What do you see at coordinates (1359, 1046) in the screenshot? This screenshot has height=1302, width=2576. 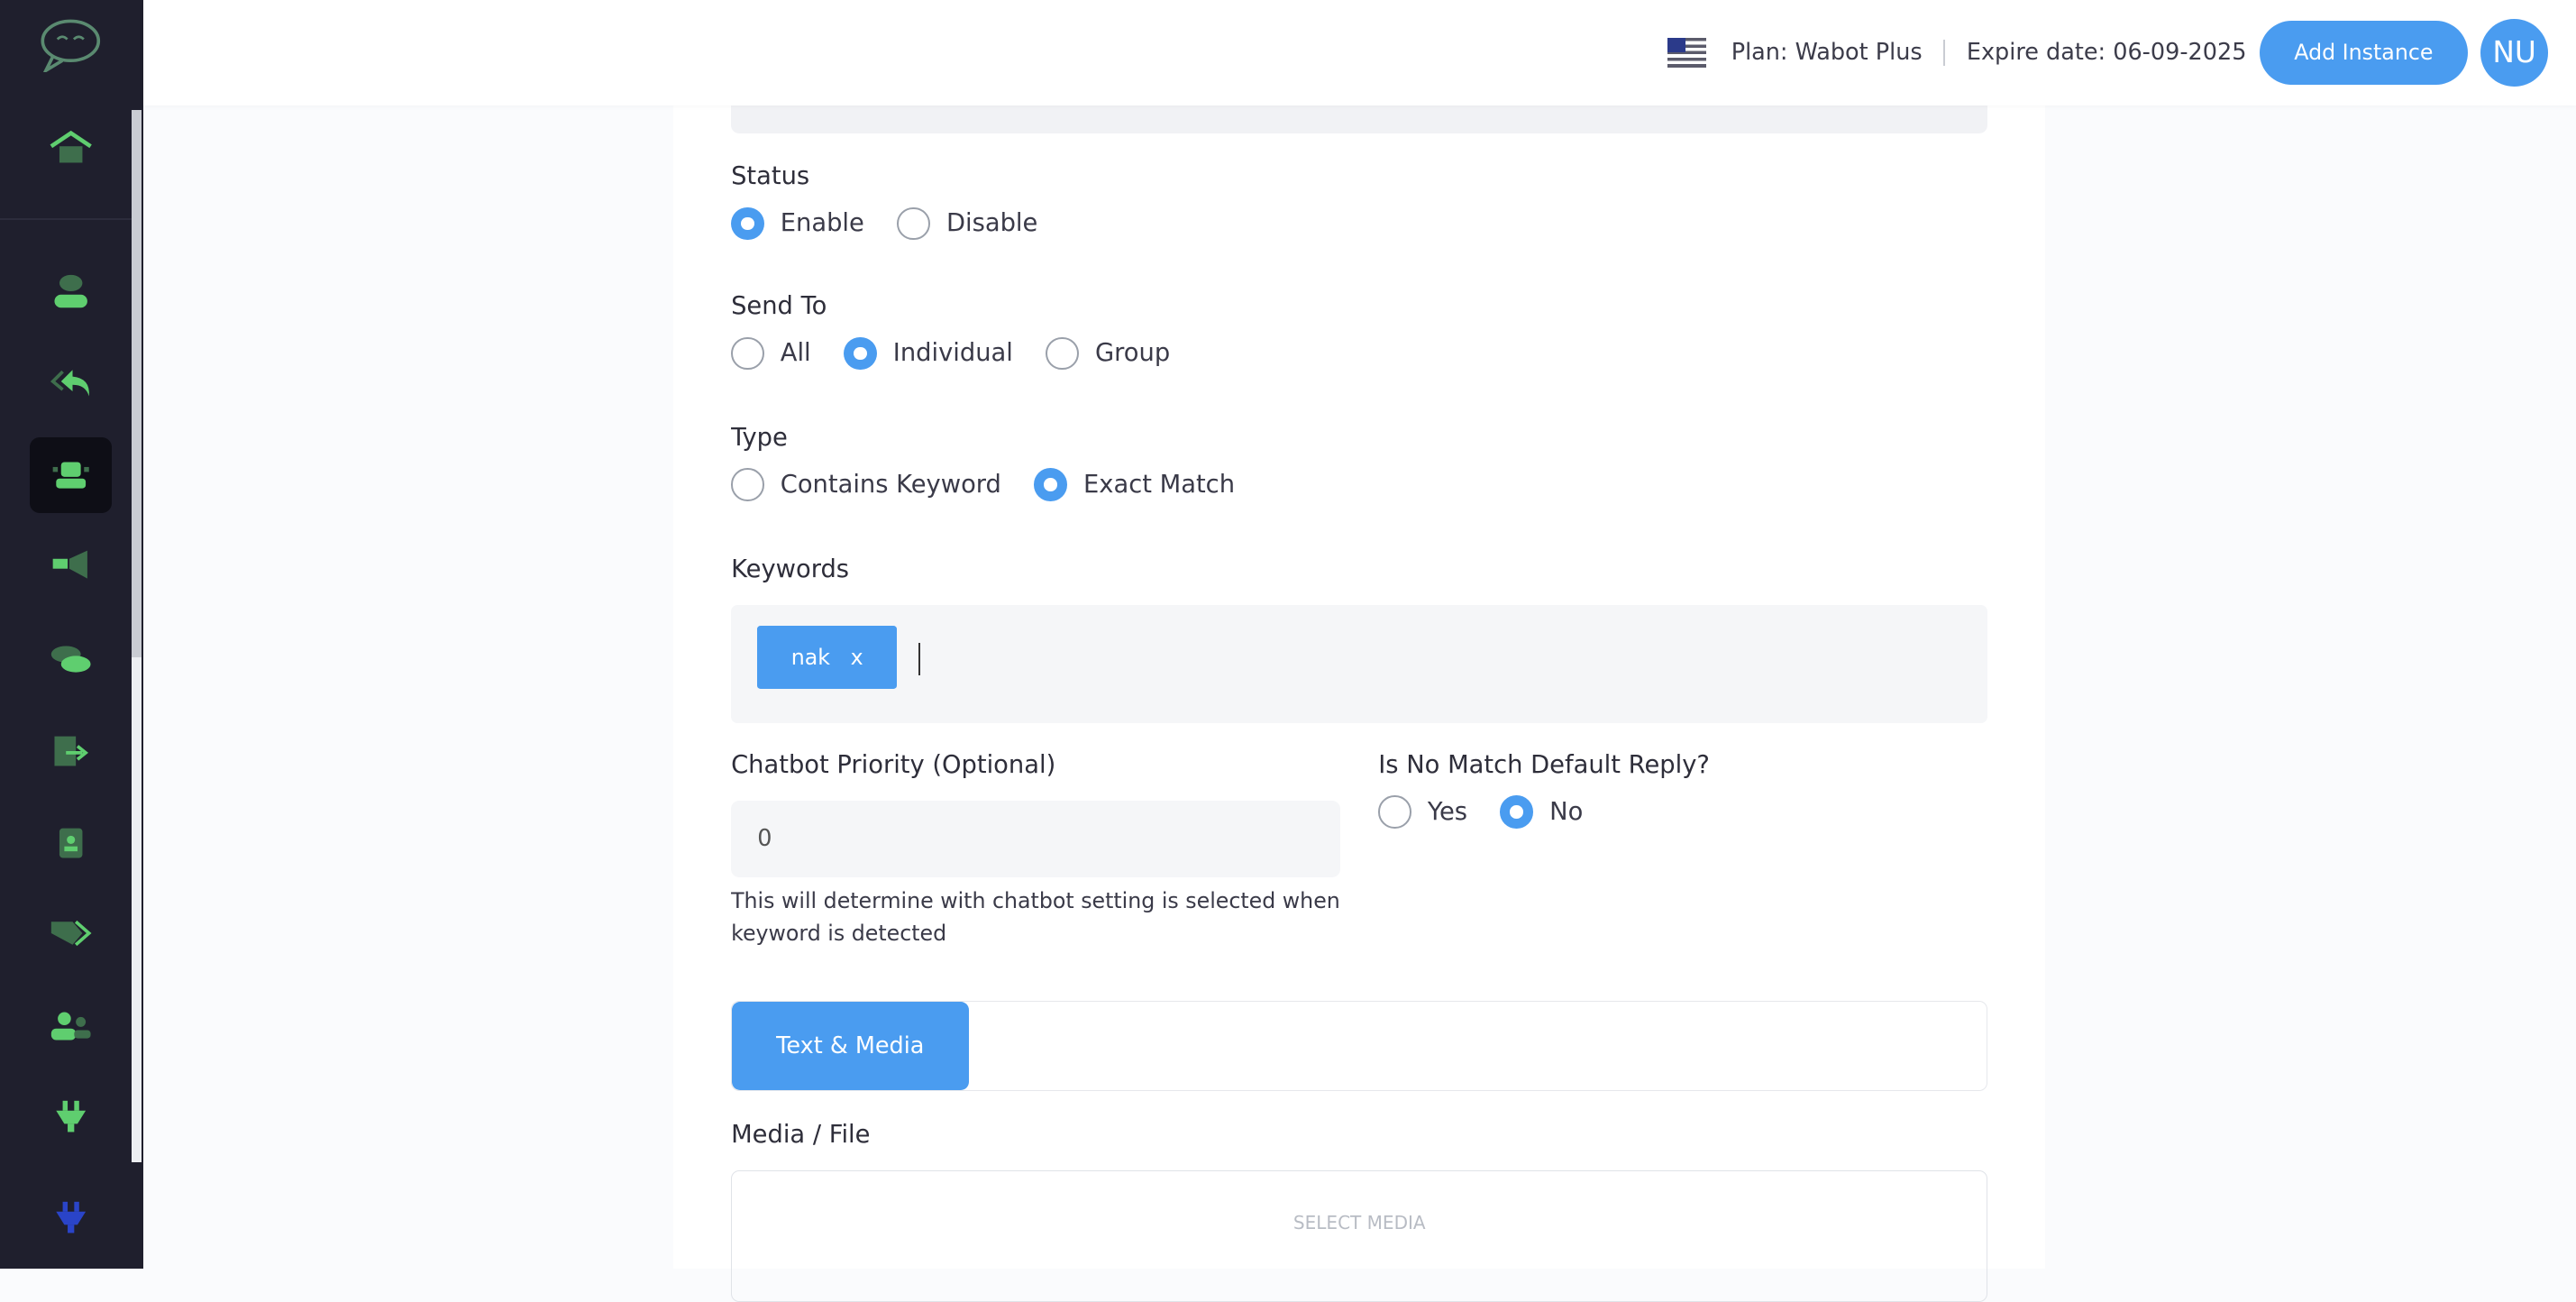 I see `tabs: Text & Media` at bounding box center [1359, 1046].